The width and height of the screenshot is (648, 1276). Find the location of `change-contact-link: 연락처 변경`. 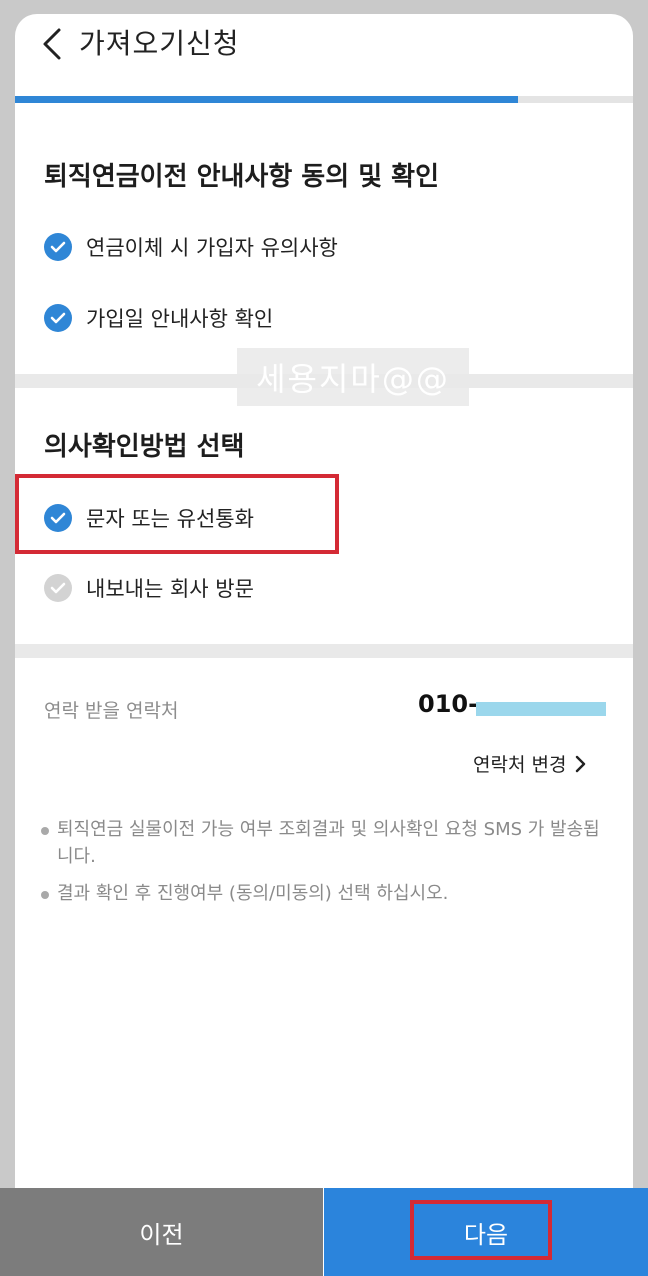

change-contact-link: 연락처 변경 is located at coordinates (529, 763).